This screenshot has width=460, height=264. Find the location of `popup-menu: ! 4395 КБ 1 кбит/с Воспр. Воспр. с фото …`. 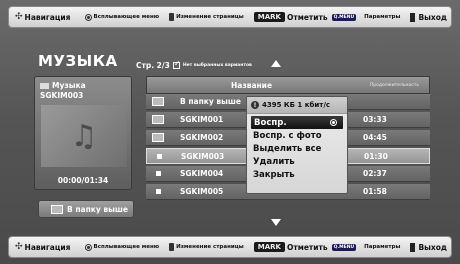

popup-menu: ! 4395 КБ 1 кбит/с Воспр. Воспр. с фото … is located at coordinates (297, 145).